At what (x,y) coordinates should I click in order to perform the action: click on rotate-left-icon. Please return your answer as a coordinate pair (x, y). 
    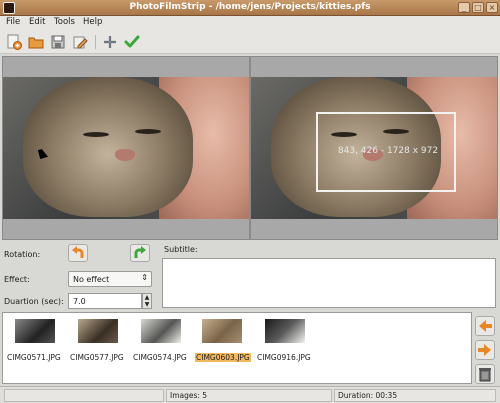
    Looking at the image, I should click on (78, 252).